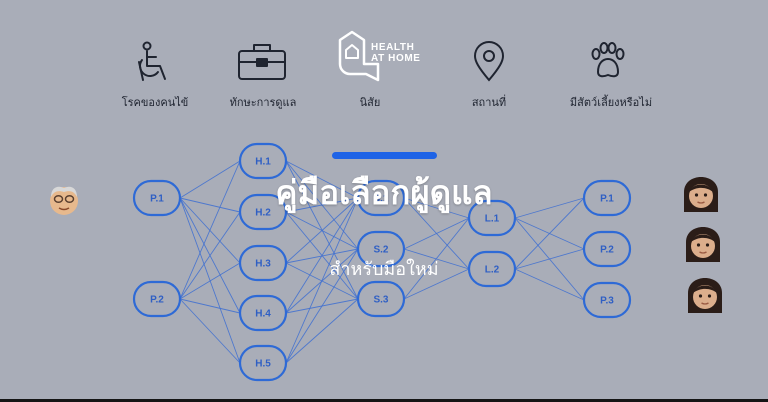  Describe the element at coordinates (384, 192) in the screenshot. I see `page-title: คู่มือเลือกผู้ดูแล` at that location.